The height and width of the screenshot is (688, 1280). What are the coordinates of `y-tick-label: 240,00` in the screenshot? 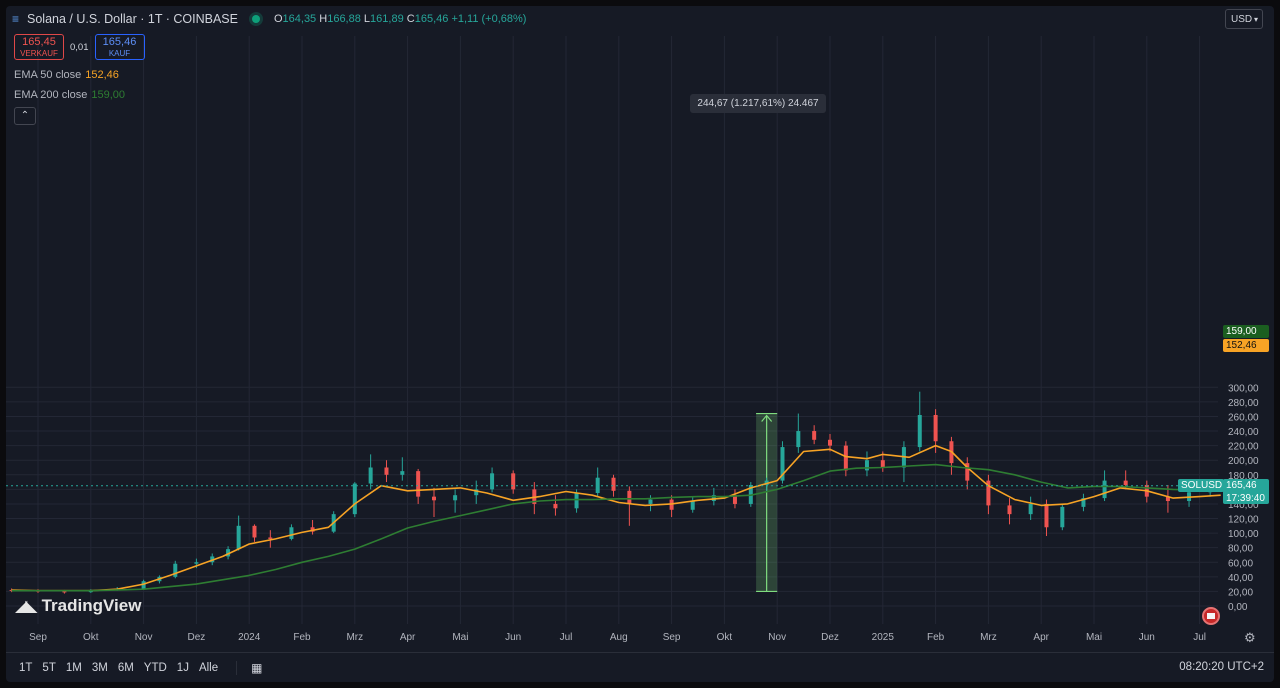 It's located at (1243, 432).